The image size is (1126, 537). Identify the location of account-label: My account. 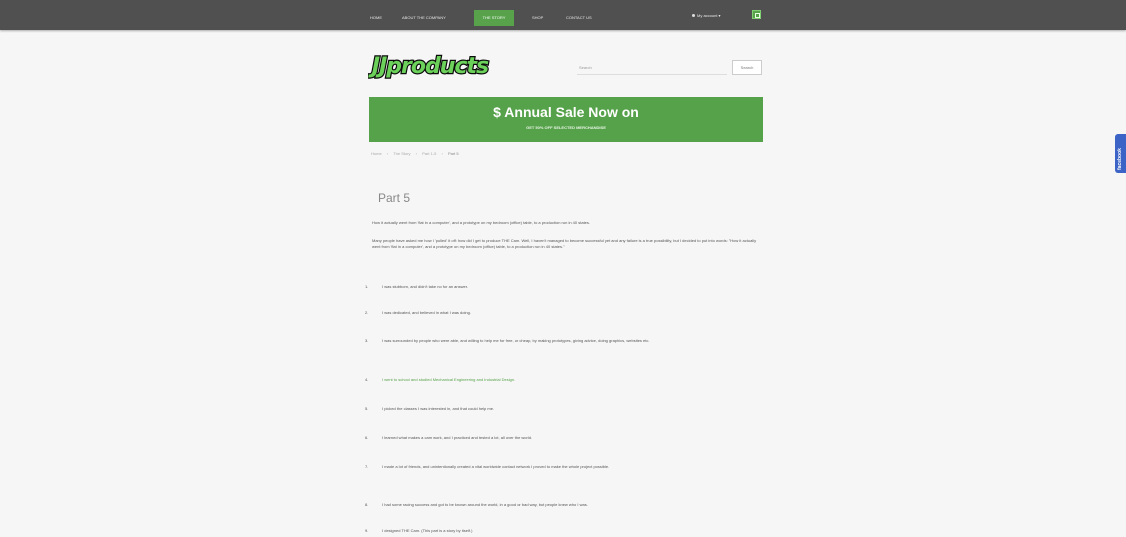
(707, 15).